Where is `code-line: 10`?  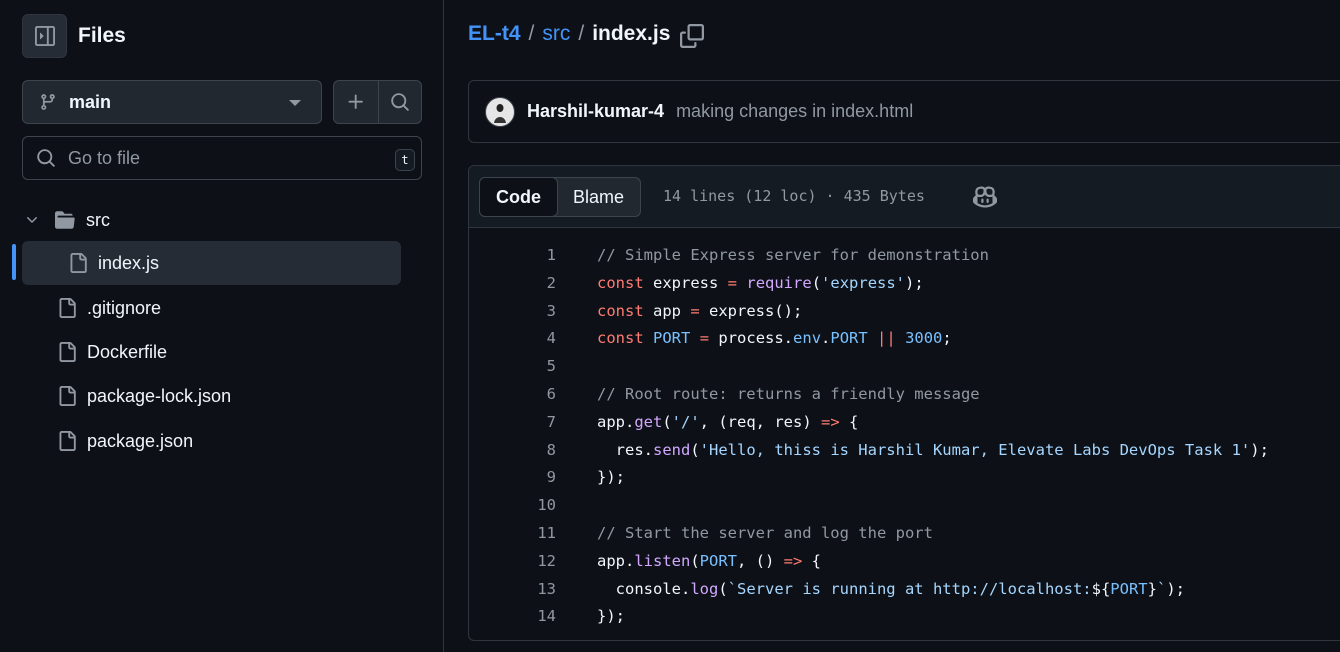
code-line: 10 is located at coordinates (904, 506).